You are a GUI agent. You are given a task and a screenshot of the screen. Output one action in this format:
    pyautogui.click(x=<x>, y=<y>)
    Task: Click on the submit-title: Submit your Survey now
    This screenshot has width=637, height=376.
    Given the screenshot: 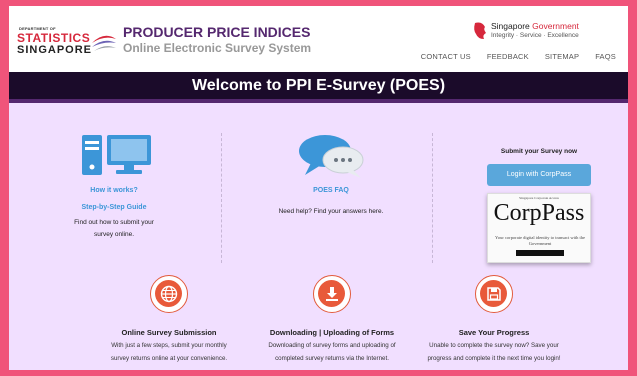 What is the action you would take?
    pyautogui.click(x=539, y=151)
    